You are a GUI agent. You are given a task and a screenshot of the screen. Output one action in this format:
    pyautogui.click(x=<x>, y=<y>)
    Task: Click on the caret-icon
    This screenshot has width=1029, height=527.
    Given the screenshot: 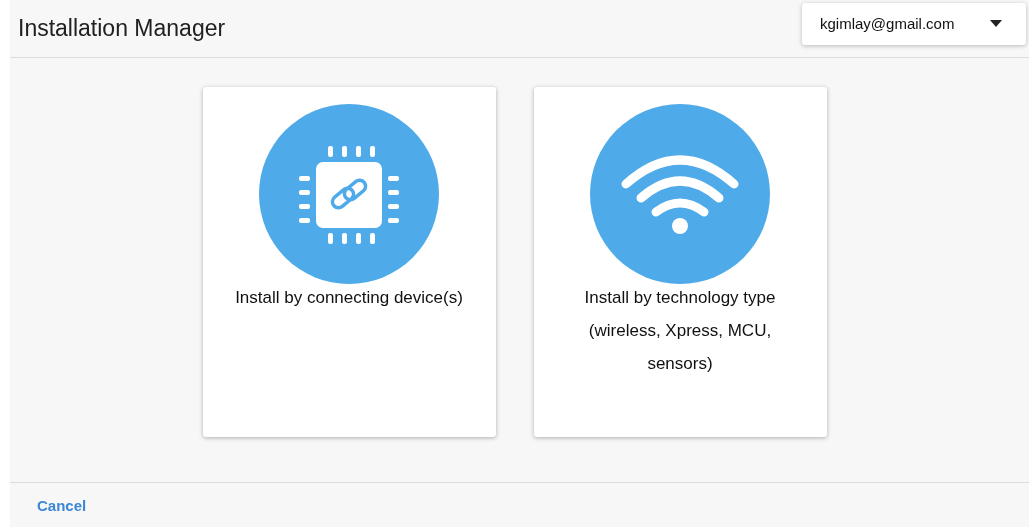 What is the action you would take?
    pyautogui.click(x=996, y=23)
    